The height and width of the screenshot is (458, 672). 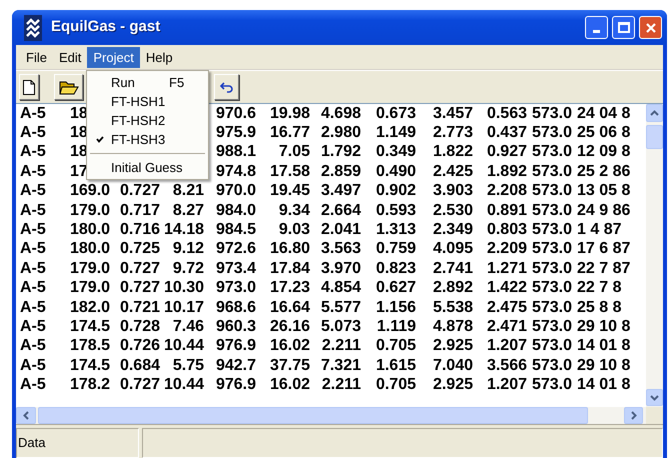 What do you see at coordinates (290, 287) in the screenshot?
I see `data-cell: 17.23` at bounding box center [290, 287].